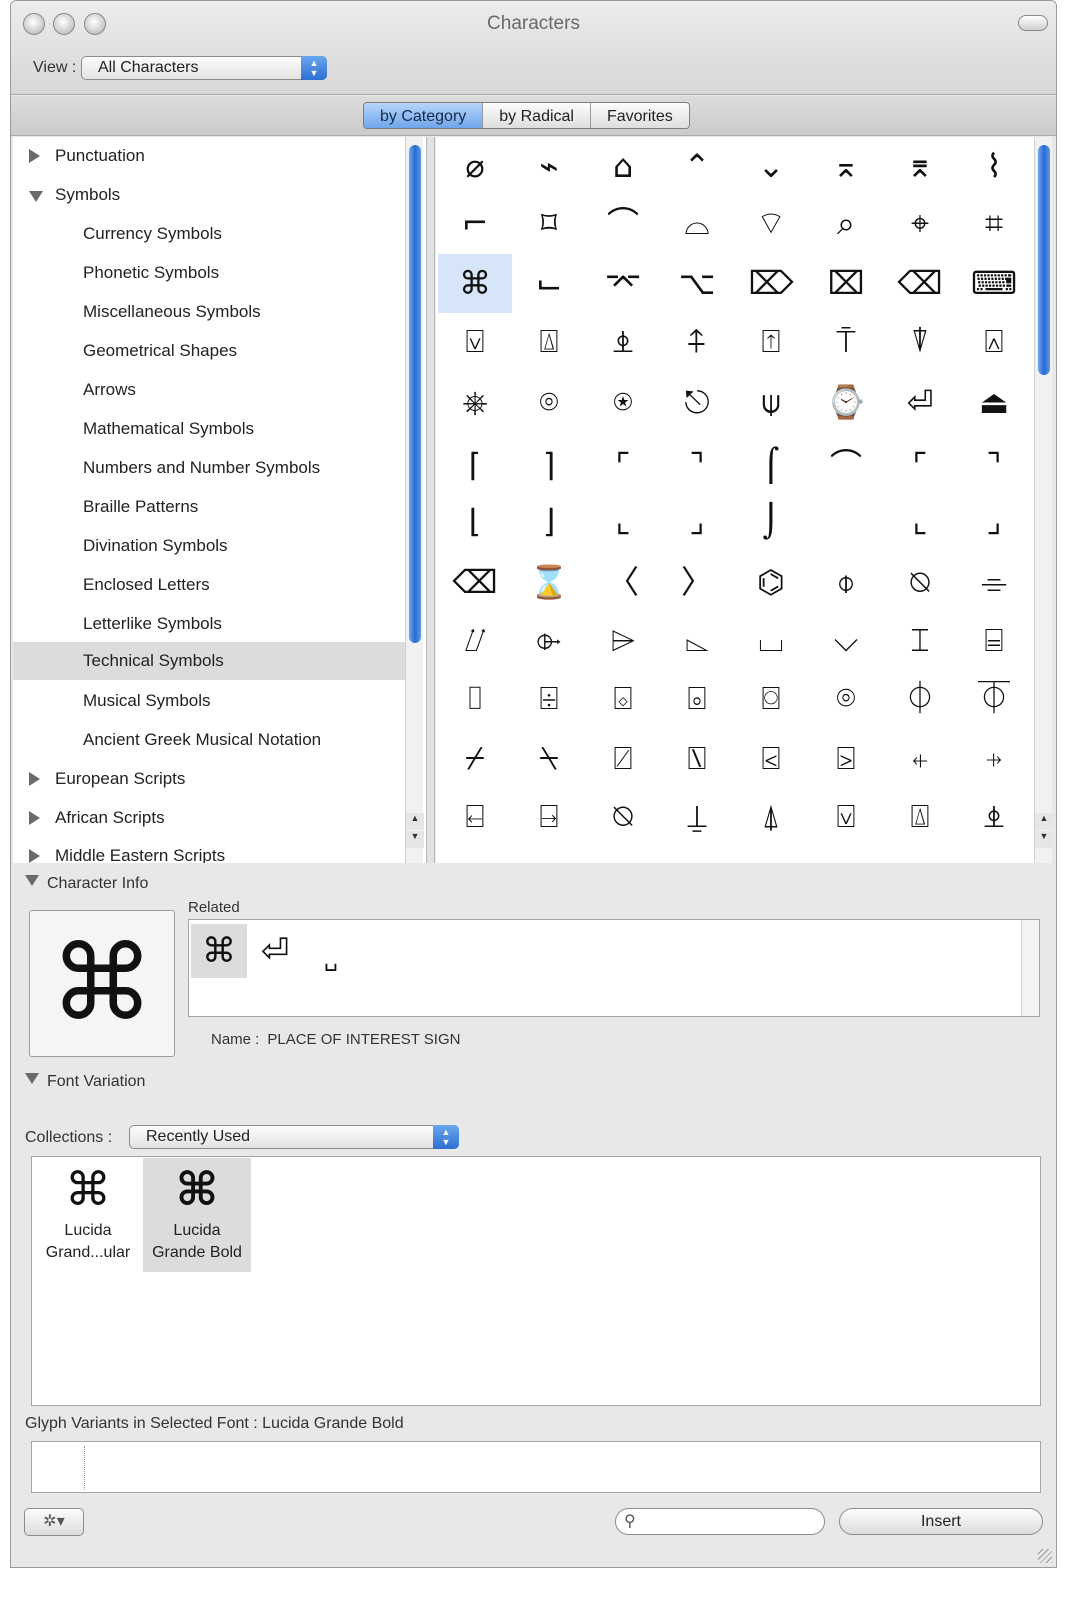 The image size is (1078, 1615). I want to click on character-cell: ⌵, so click(846, 640).